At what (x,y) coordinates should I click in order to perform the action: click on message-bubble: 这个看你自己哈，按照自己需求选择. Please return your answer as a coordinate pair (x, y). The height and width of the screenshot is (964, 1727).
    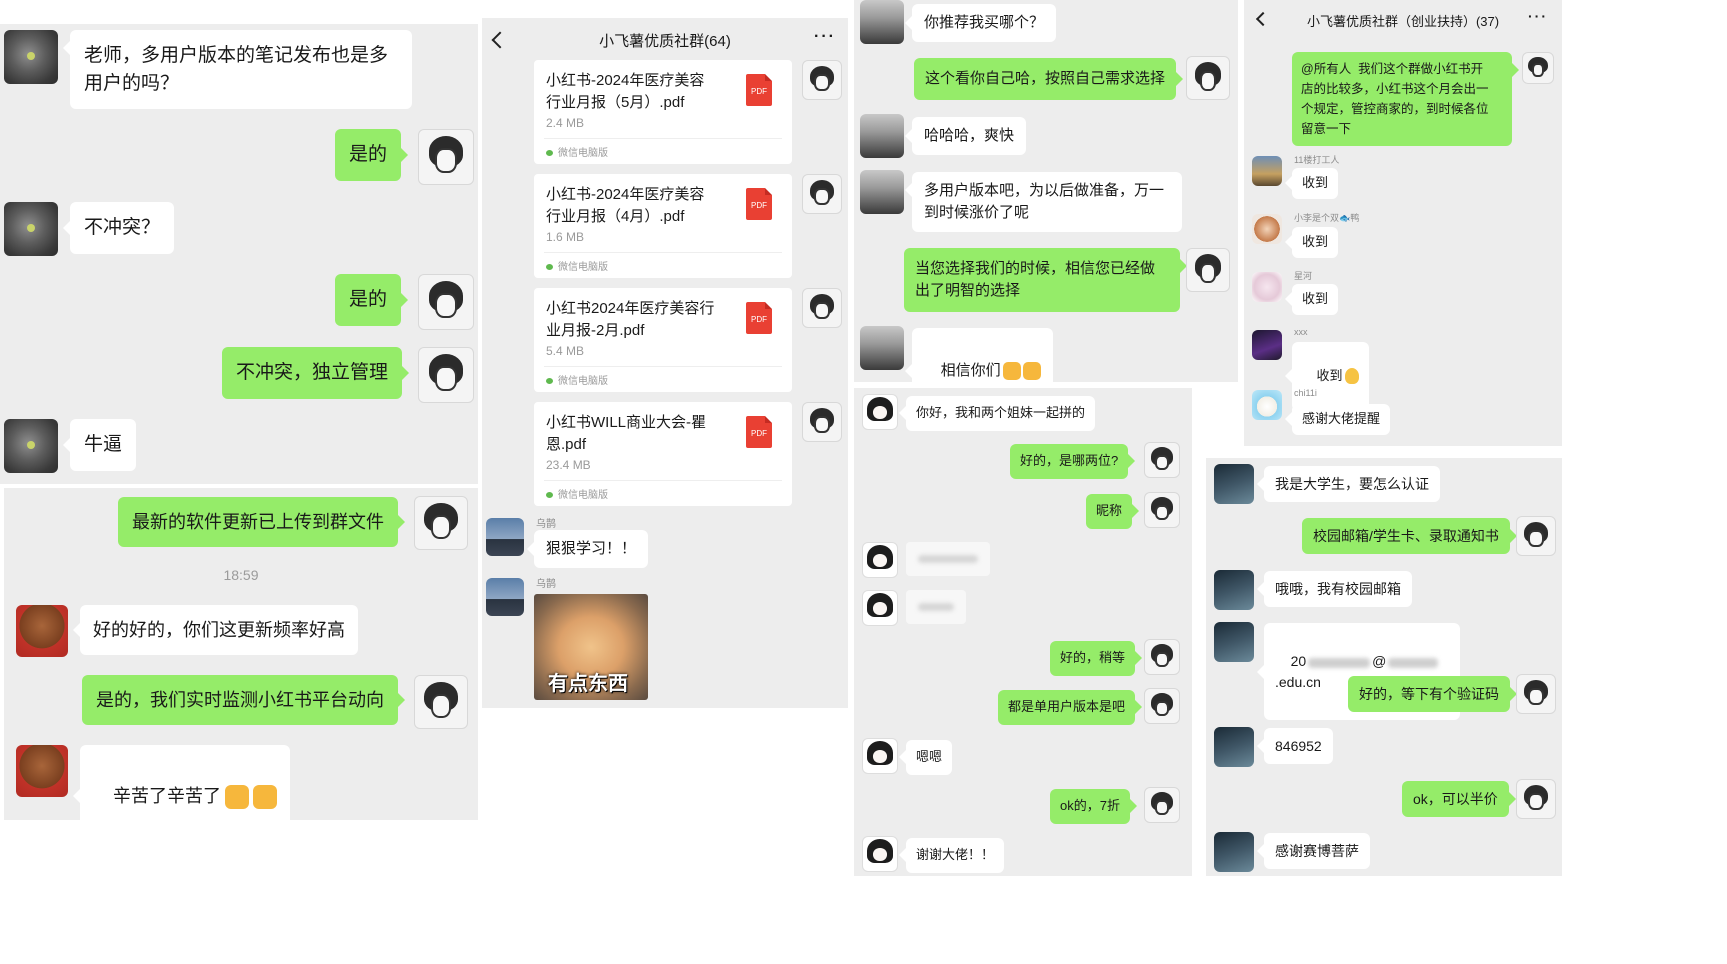
    Looking at the image, I should click on (1049, 79).